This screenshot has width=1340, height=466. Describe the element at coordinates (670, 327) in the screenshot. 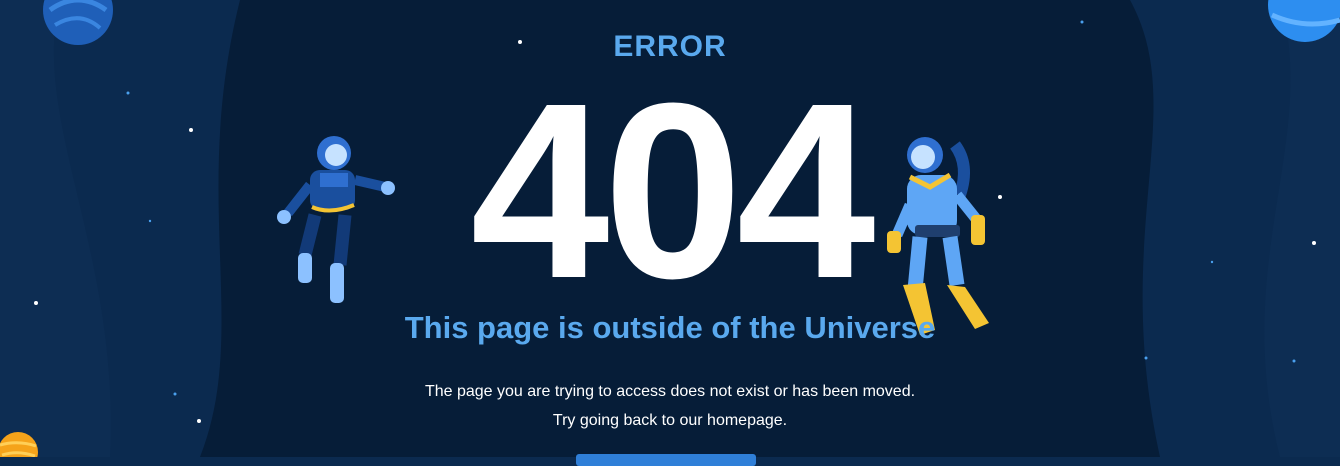

I see `page-title: This page is outside of the Universe` at that location.